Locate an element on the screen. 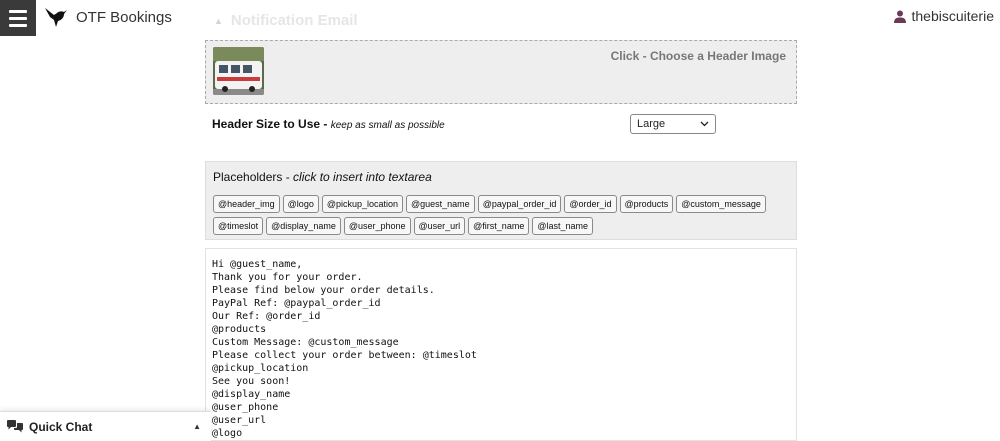  collapse-caret-icon: ▲ is located at coordinates (218, 20).